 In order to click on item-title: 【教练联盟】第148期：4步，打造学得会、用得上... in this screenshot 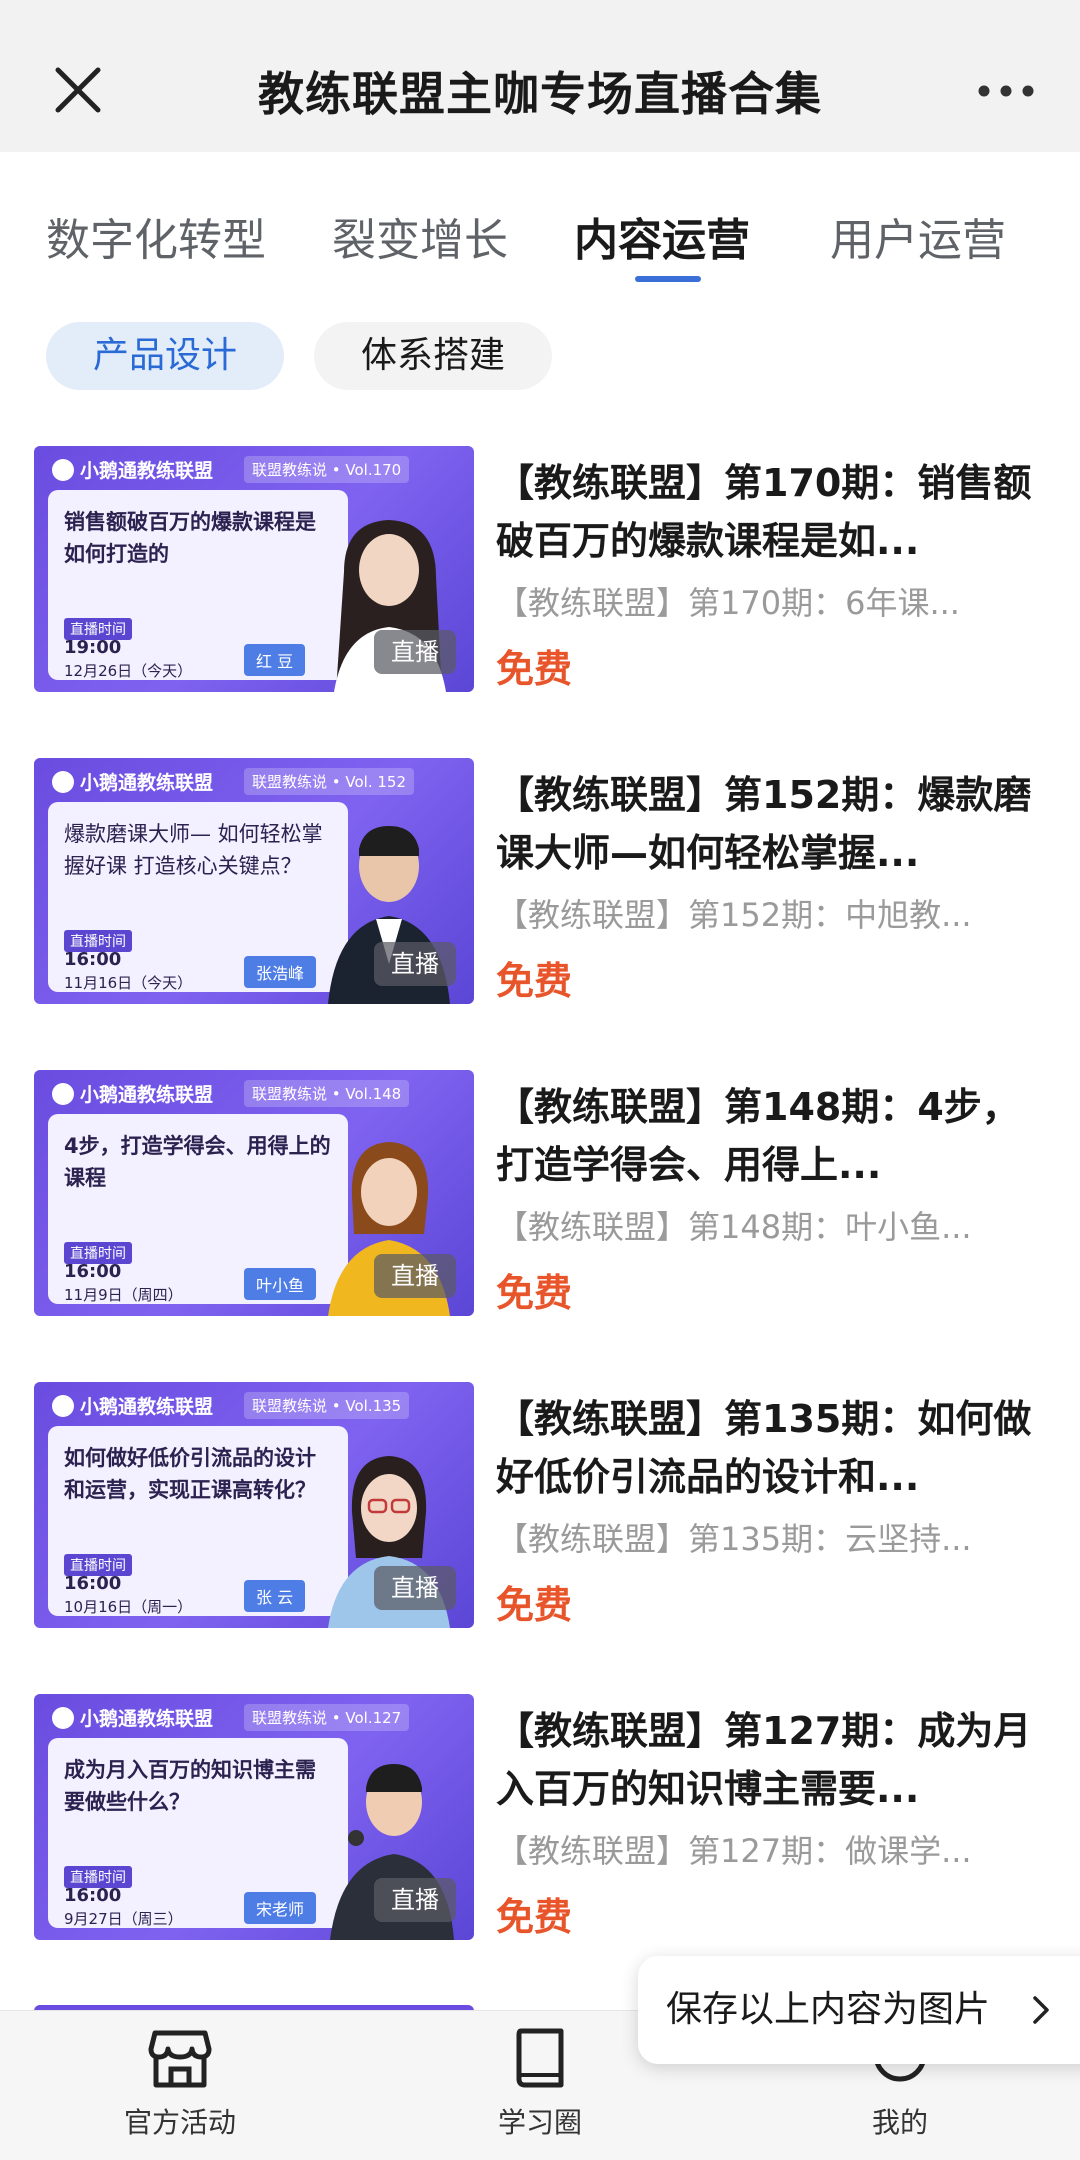, I will do `click(766, 1136)`.